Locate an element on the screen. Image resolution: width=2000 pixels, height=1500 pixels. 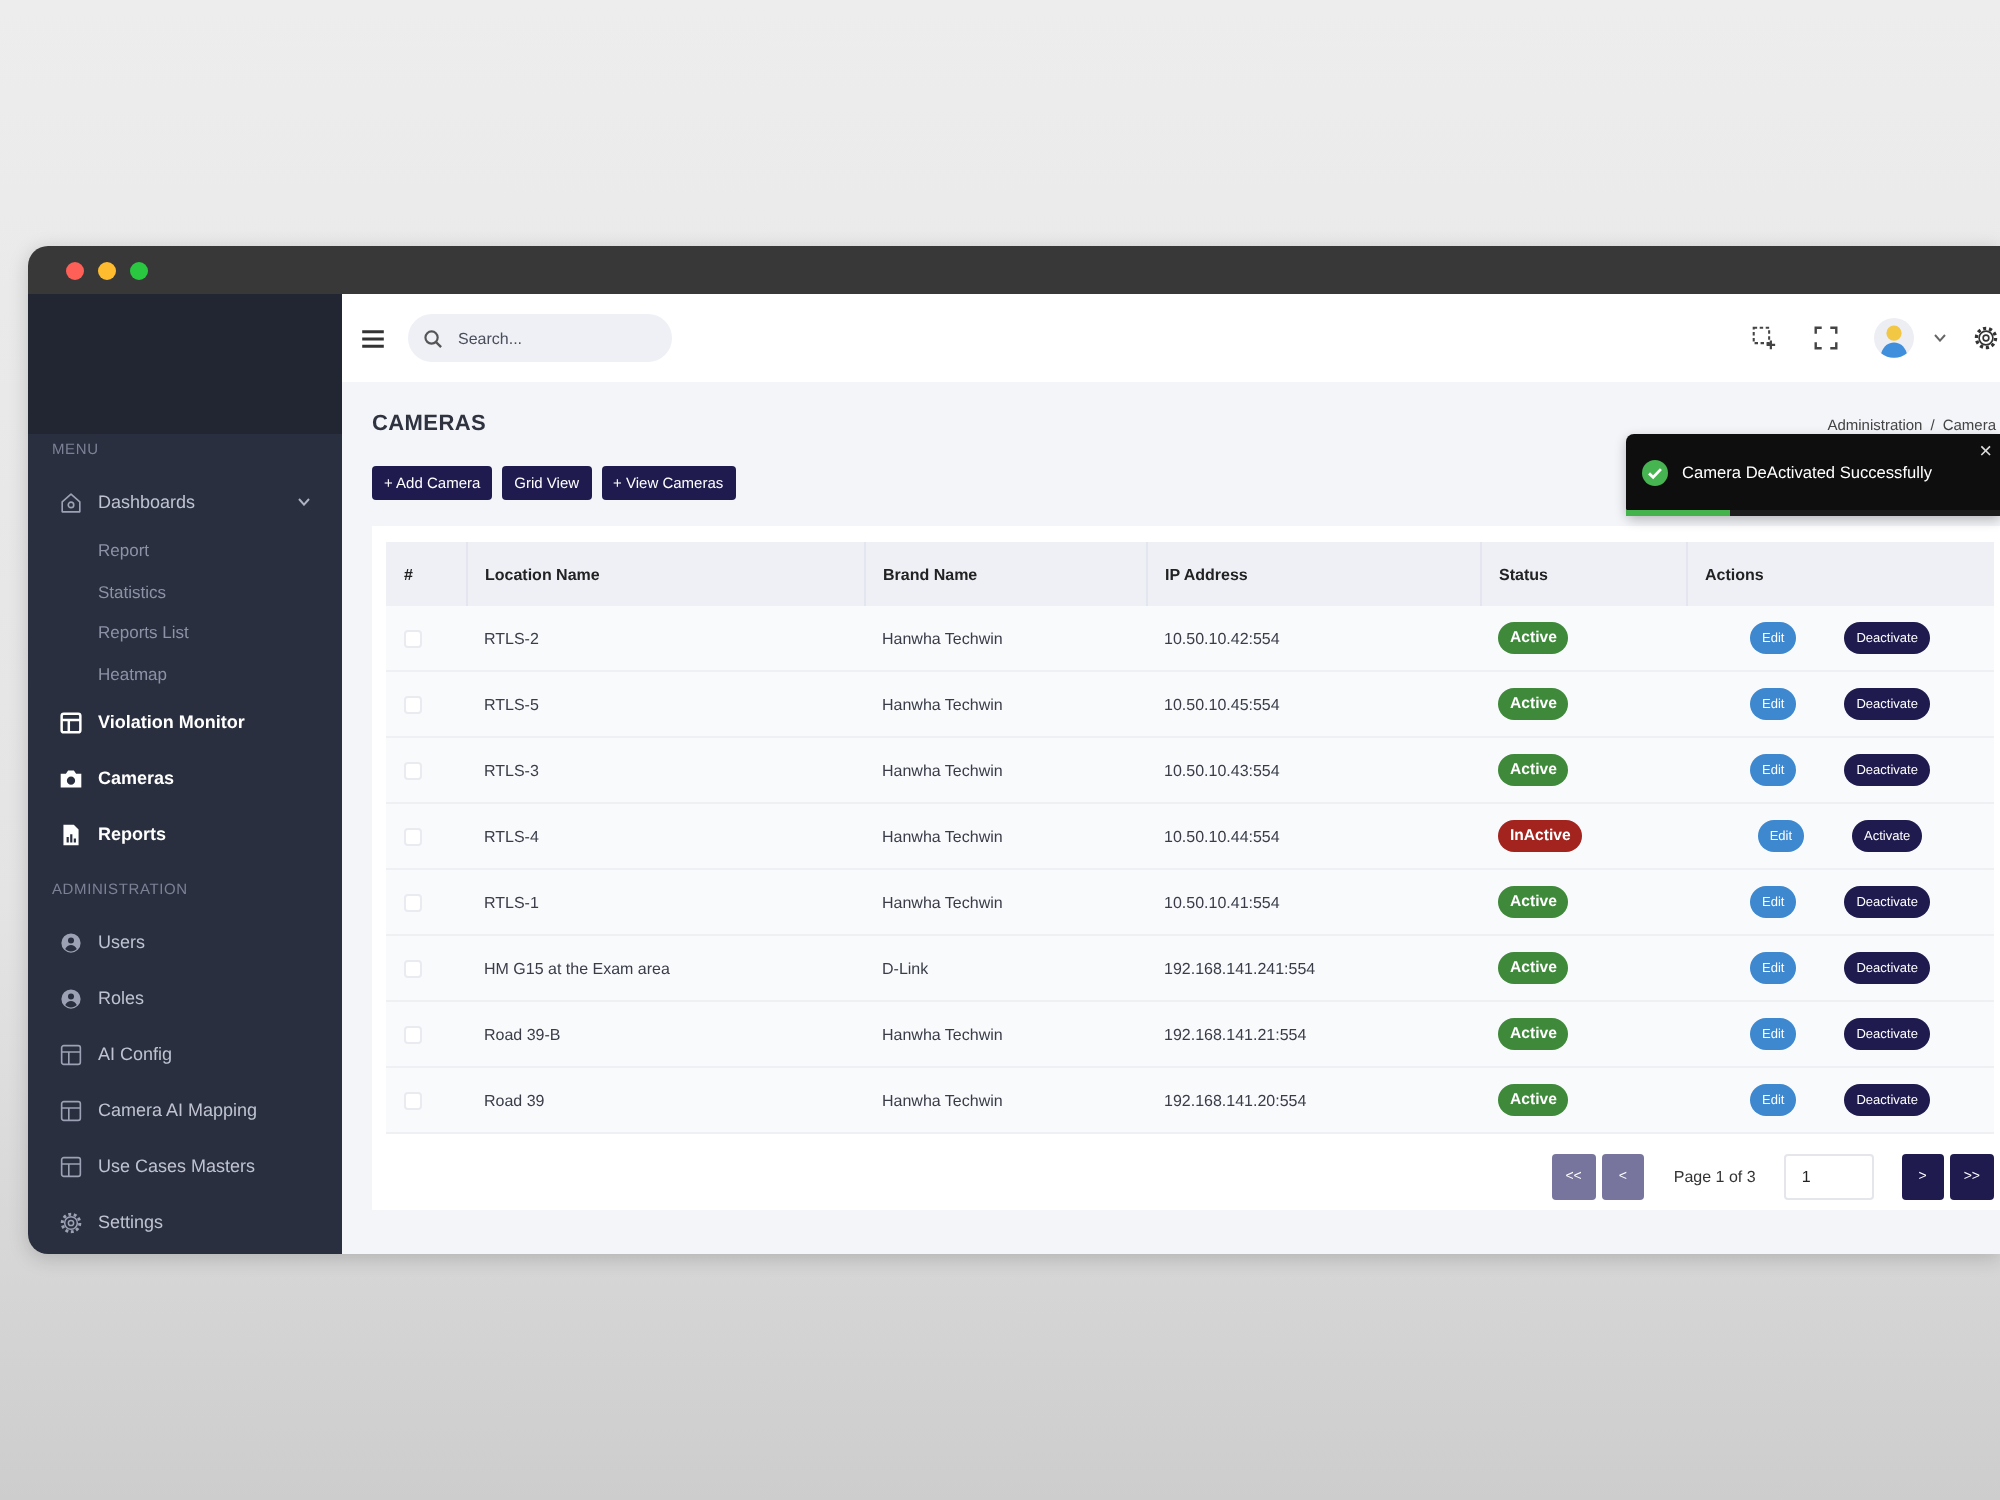
nav-item: Use Cases Masters is located at coordinates (158, 1166).